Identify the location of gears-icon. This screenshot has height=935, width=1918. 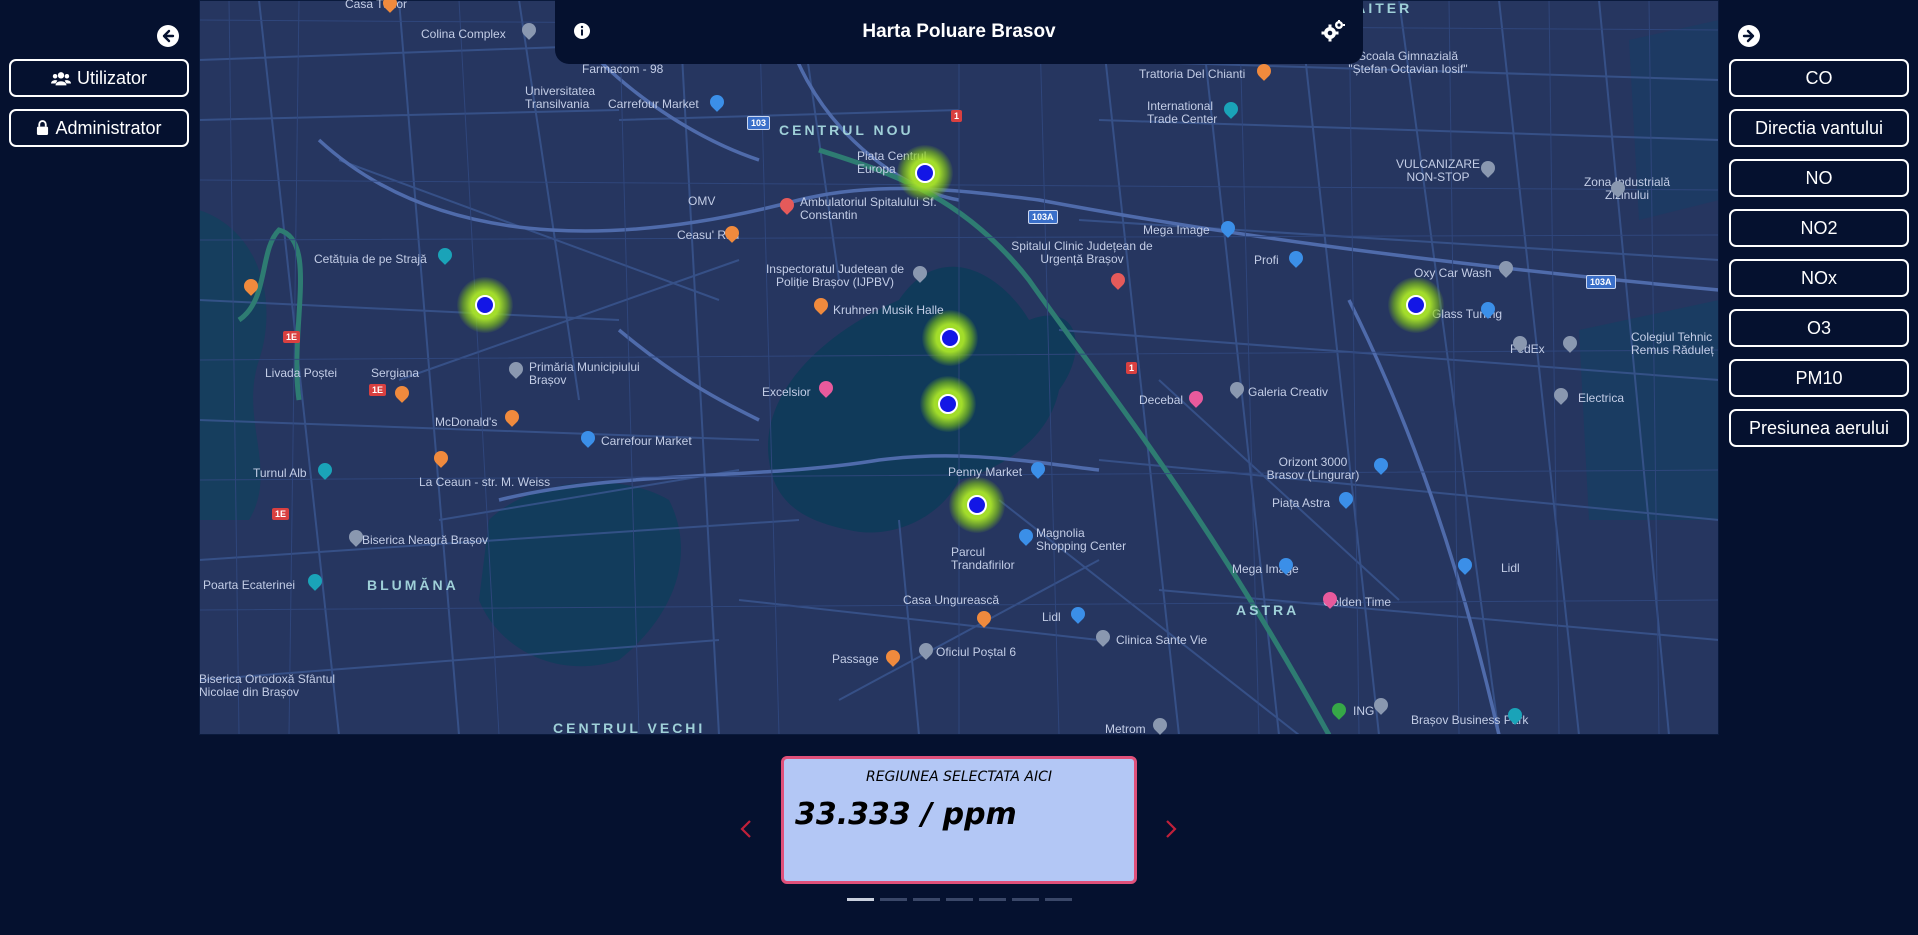
(1333, 31).